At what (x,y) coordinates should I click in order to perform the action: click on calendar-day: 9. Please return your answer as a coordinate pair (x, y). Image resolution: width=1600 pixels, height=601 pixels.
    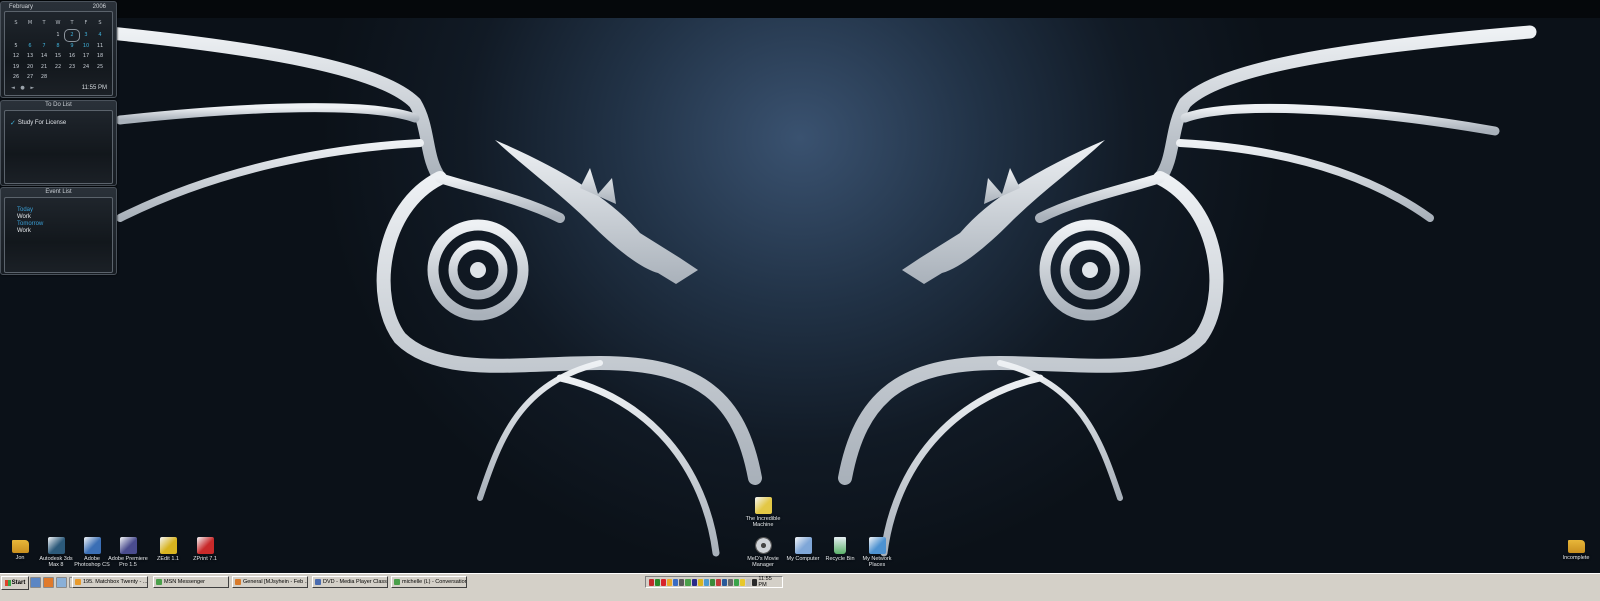
    Looking at the image, I should click on (72, 46).